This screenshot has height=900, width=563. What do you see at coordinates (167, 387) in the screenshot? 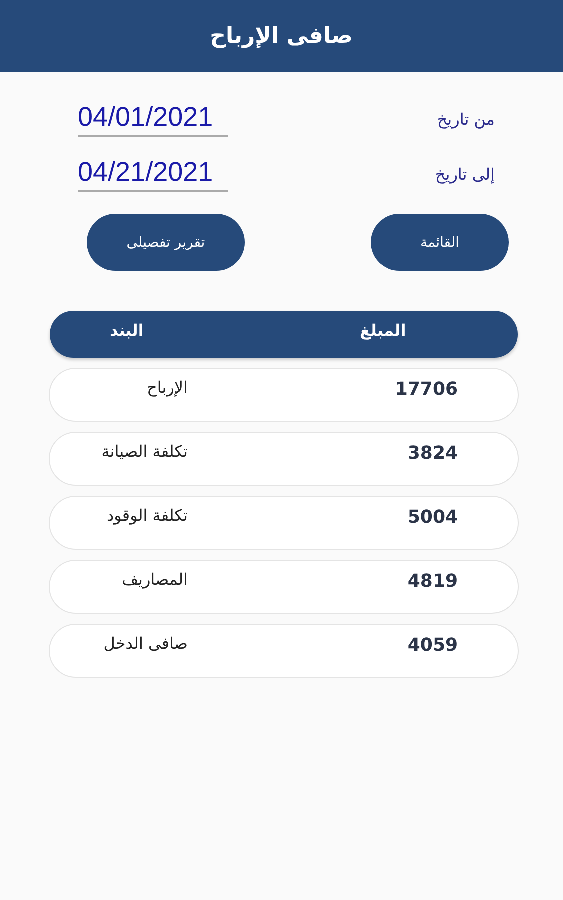
I see `item-cell: الإرباح` at bounding box center [167, 387].